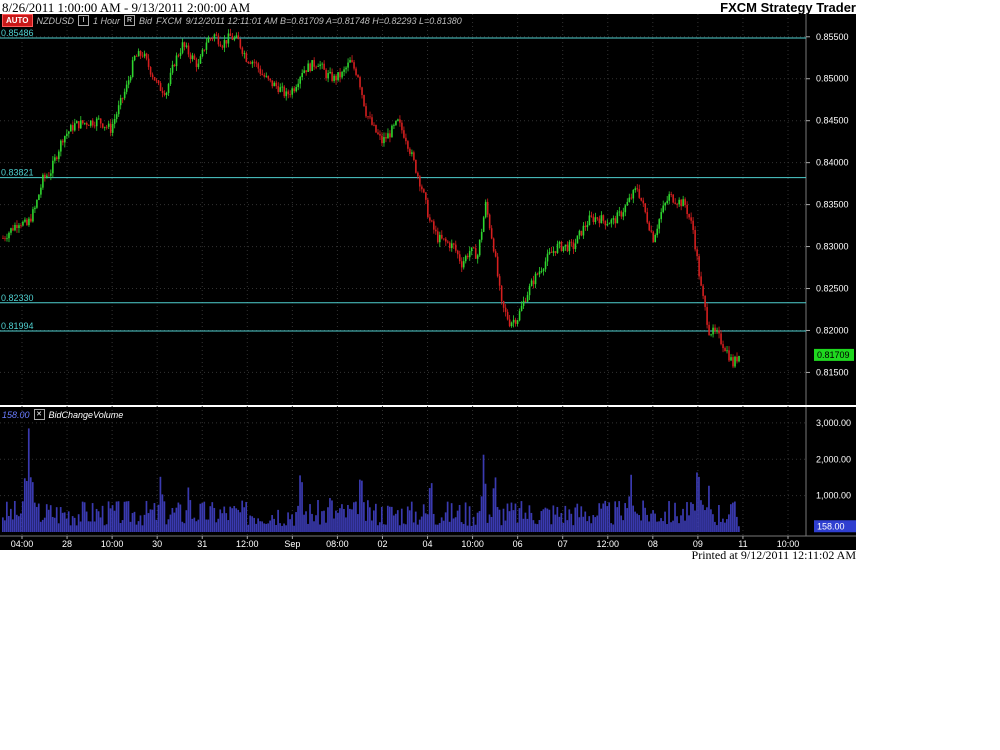  What do you see at coordinates (39, 414) in the screenshot?
I see `close-indicator-icon: ✕` at bounding box center [39, 414].